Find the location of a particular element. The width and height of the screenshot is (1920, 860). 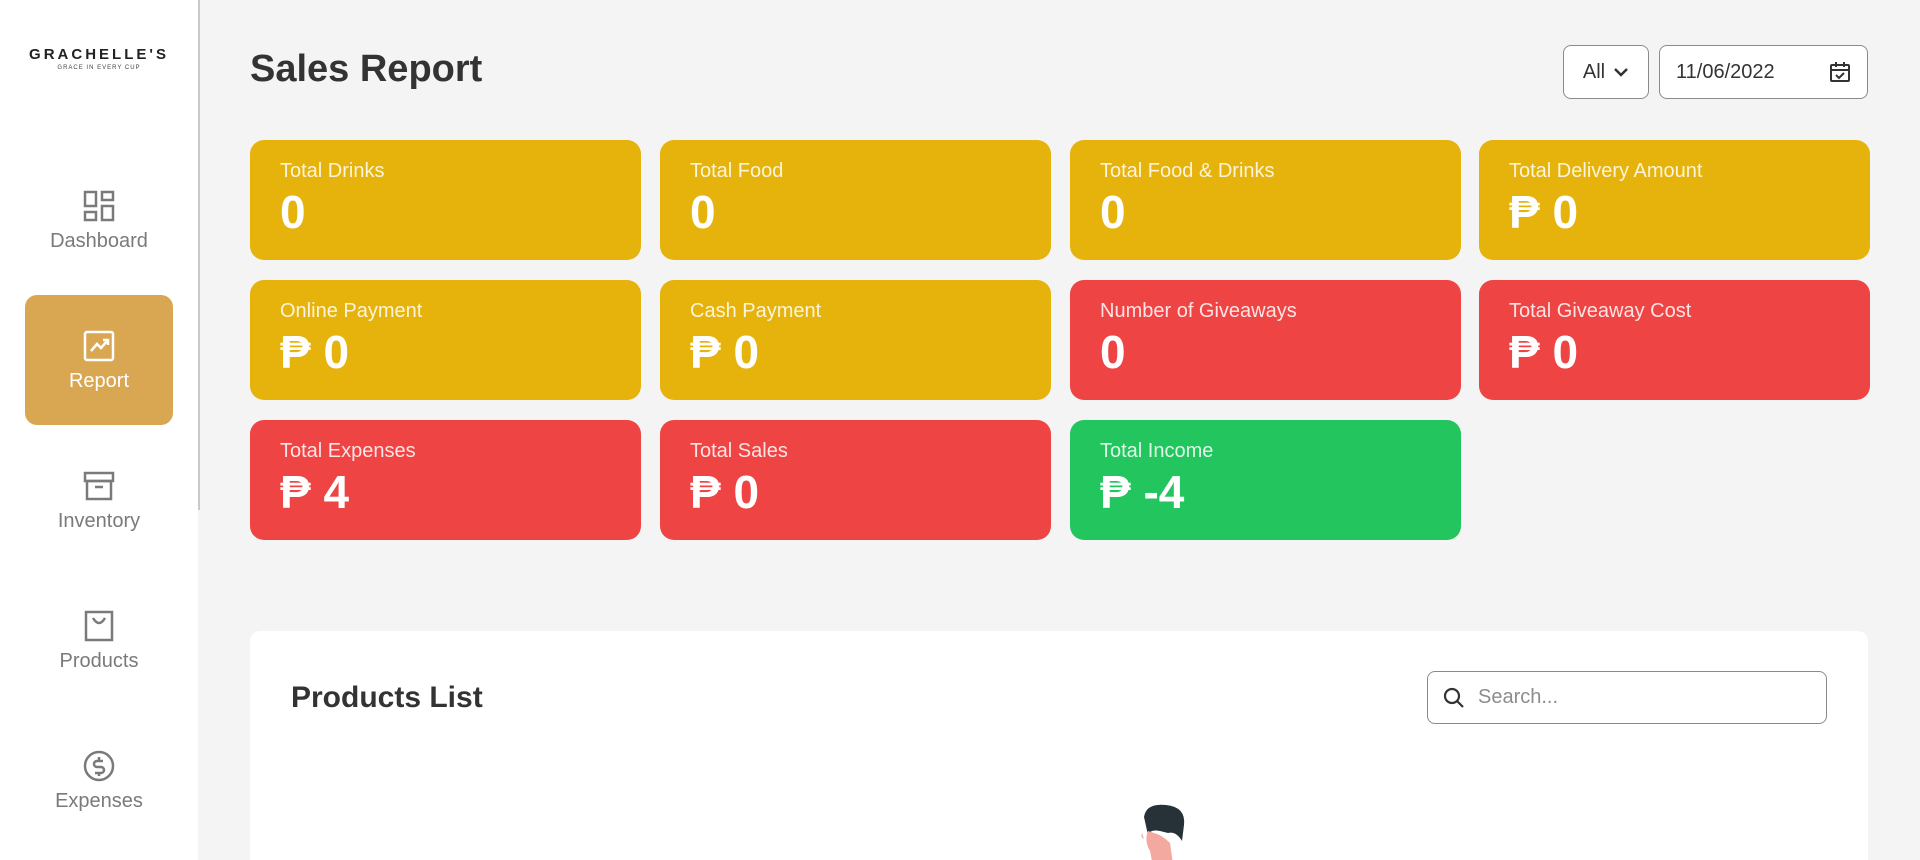

card-label: Online Payment is located at coordinates (351, 311).